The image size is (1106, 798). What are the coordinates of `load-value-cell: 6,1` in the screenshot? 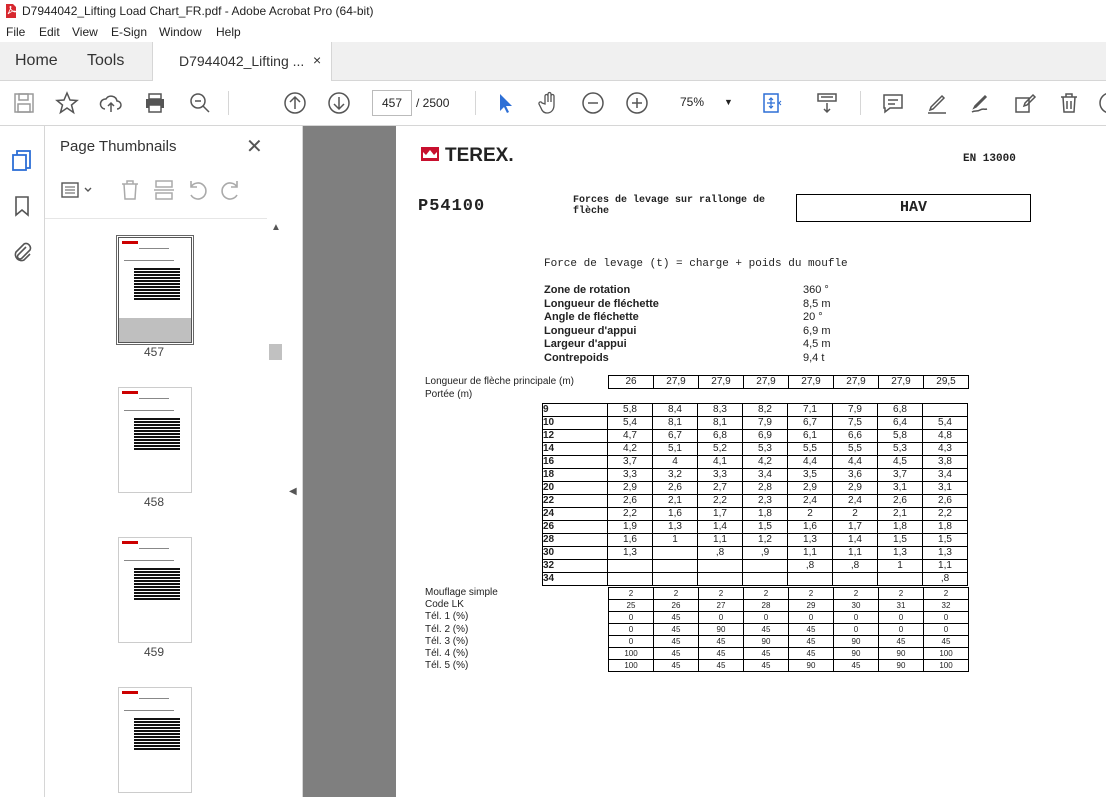 It's located at (810, 436).